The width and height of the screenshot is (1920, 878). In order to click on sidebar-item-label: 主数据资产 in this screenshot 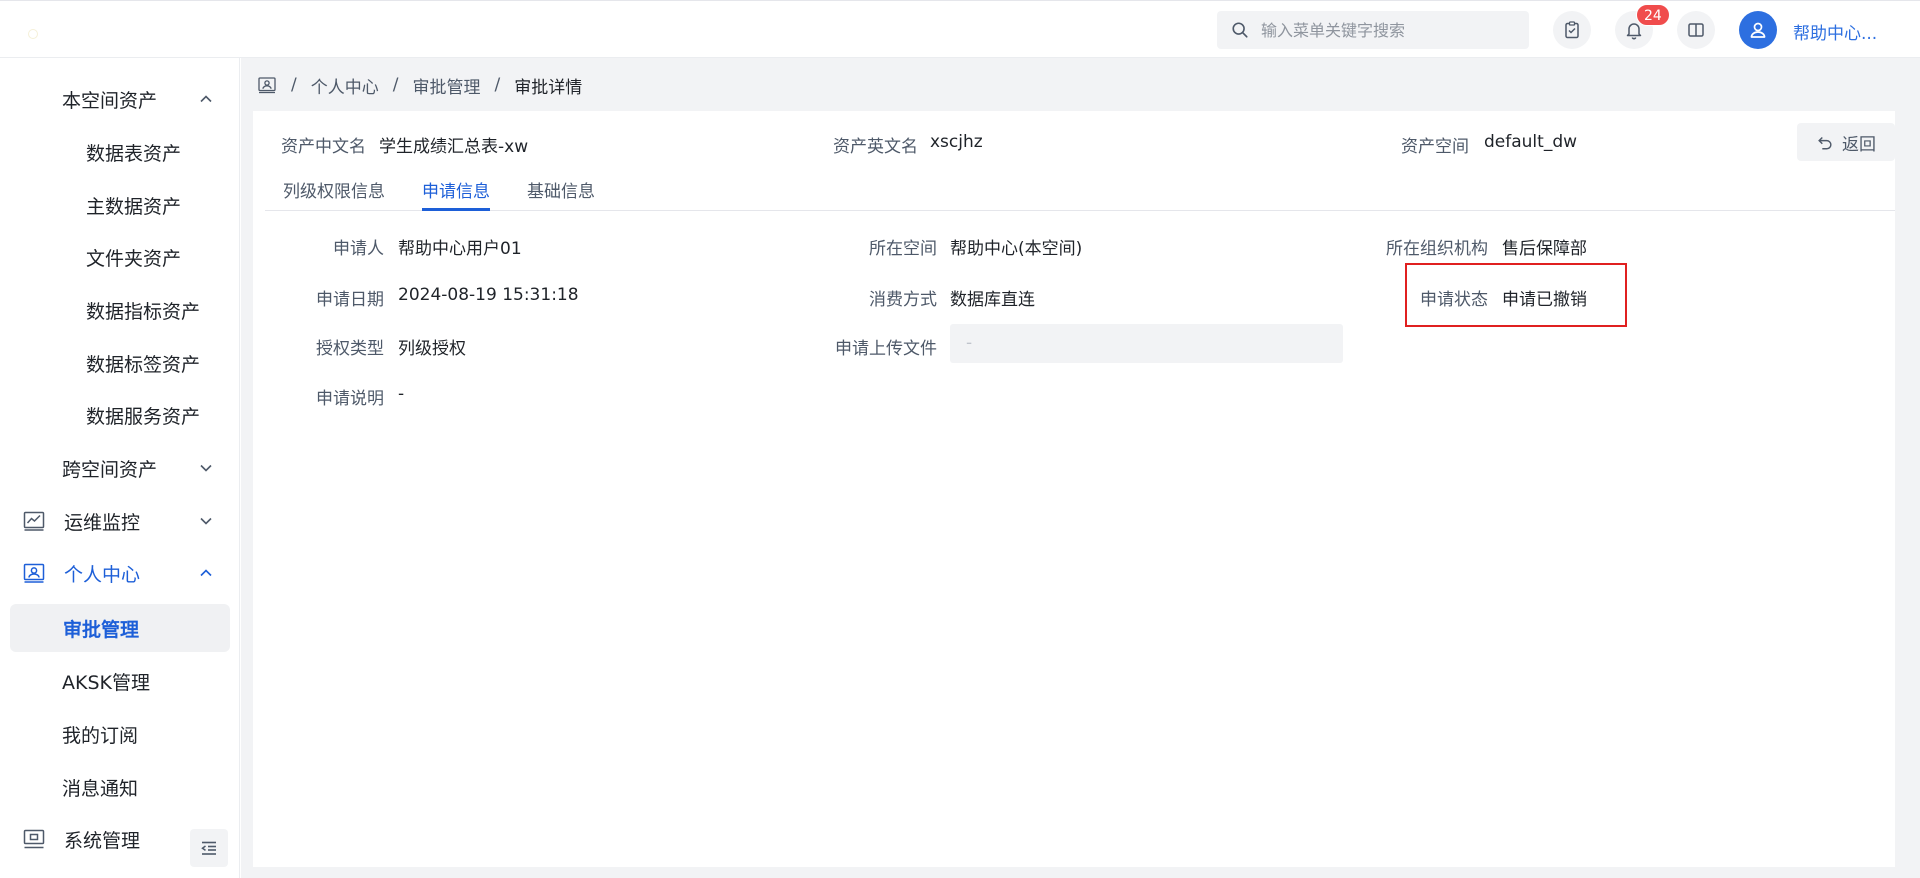, I will do `click(134, 206)`.